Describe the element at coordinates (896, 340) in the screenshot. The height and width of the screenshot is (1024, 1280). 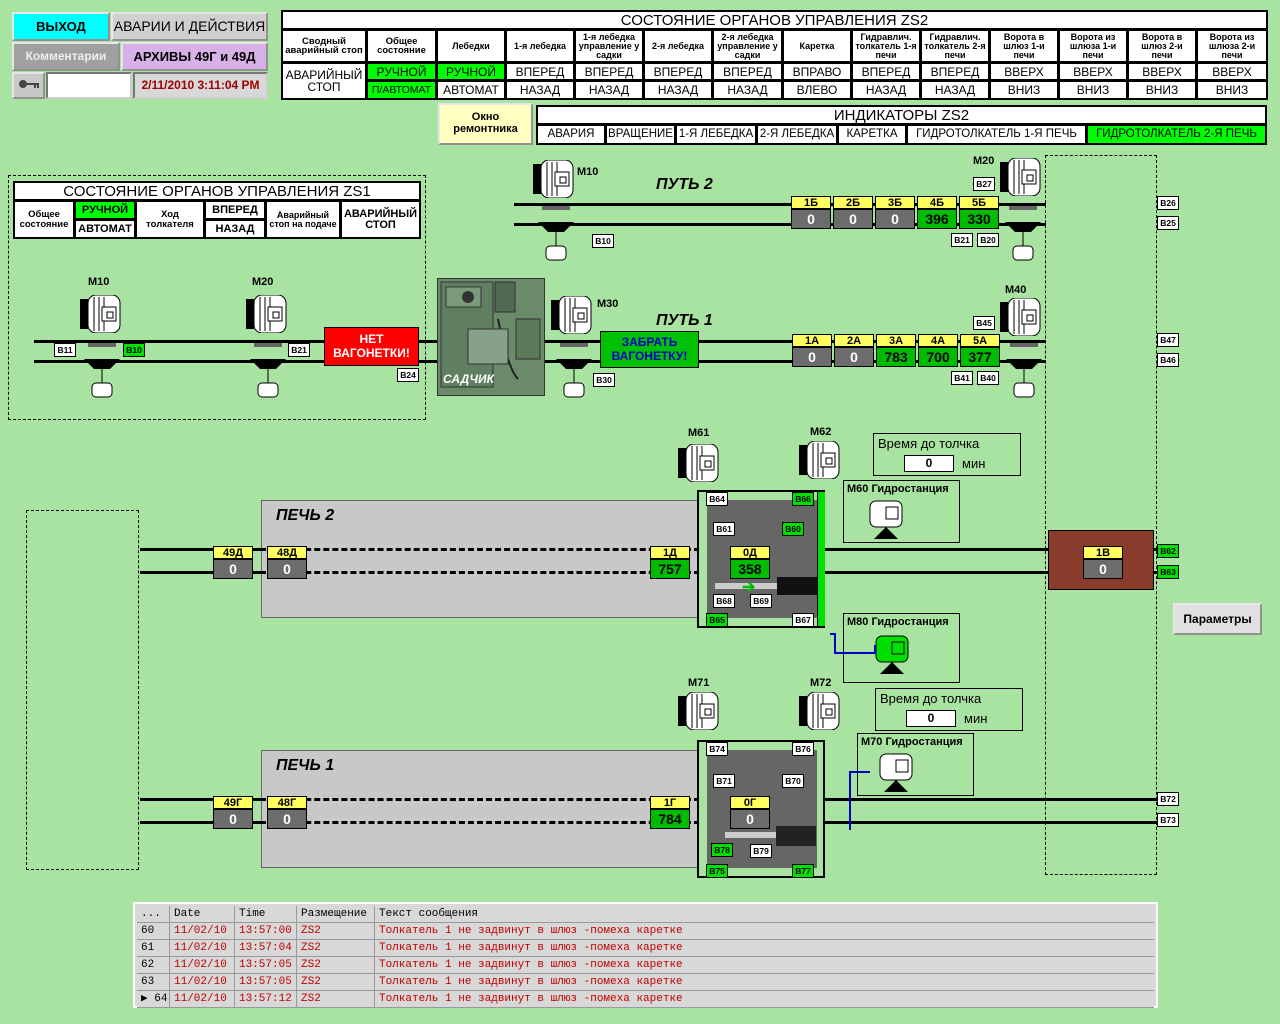
I see `gauge-path1-2-label: 3А` at that location.